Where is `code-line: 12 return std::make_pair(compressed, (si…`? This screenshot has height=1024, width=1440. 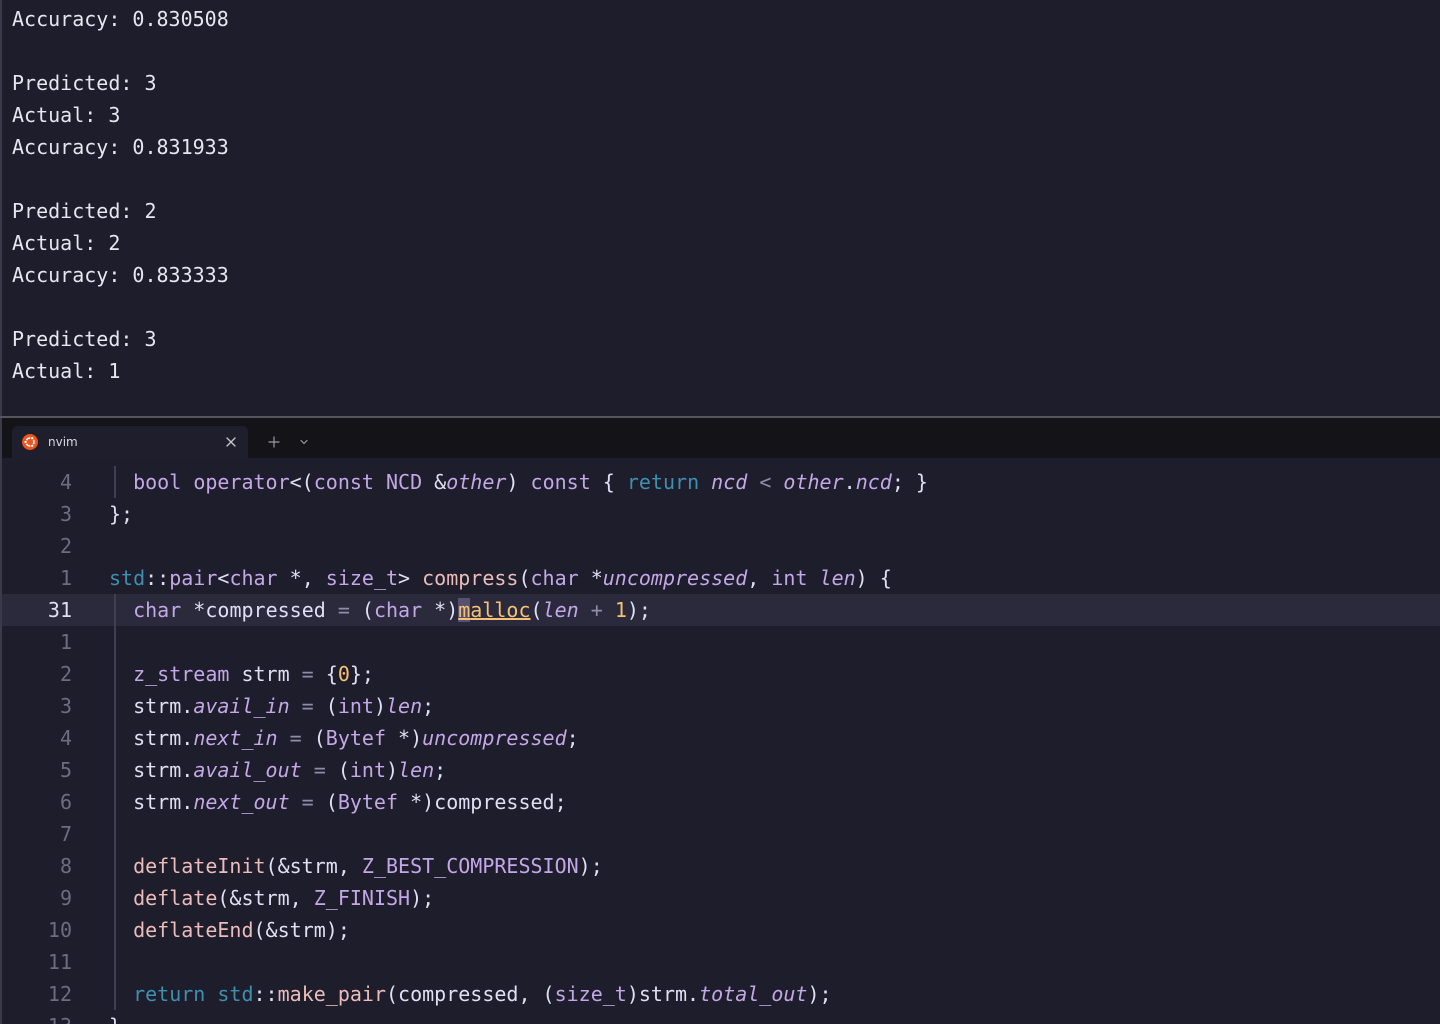 code-line: 12 return std::make_pair(compressed, (si… is located at coordinates (721, 994).